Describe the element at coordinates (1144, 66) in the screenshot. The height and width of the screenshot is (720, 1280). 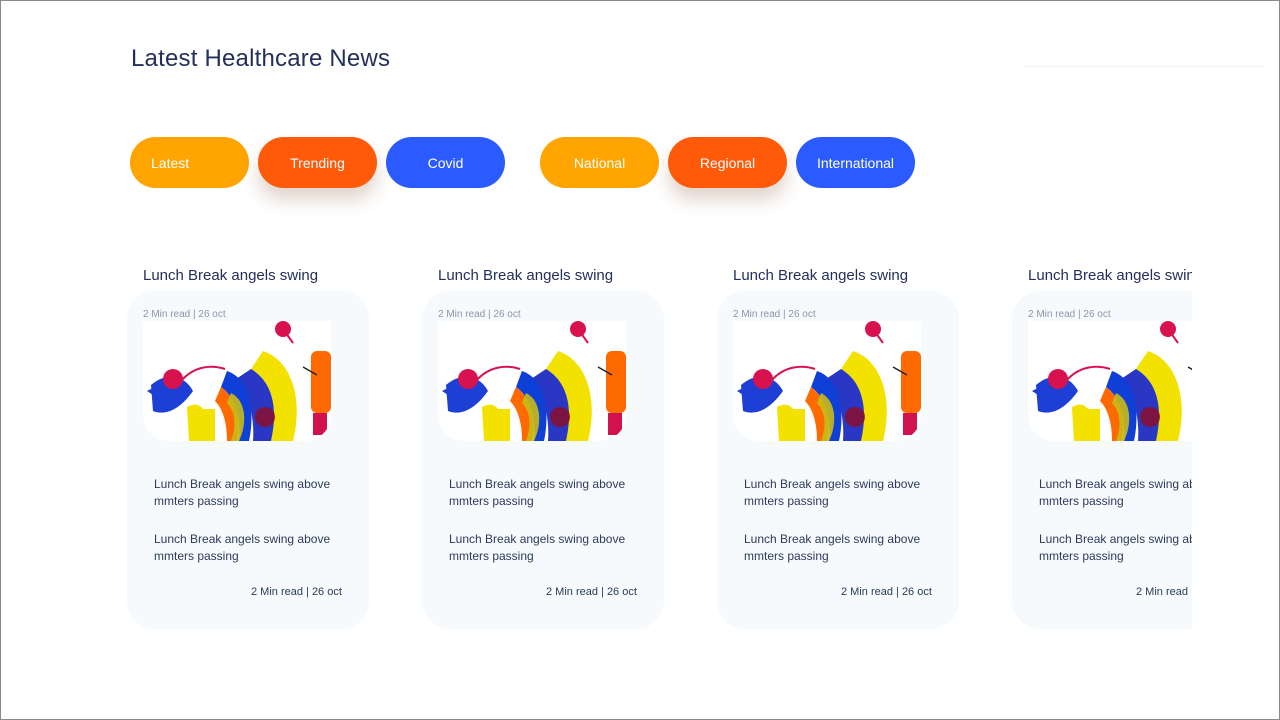
I see `divider` at that location.